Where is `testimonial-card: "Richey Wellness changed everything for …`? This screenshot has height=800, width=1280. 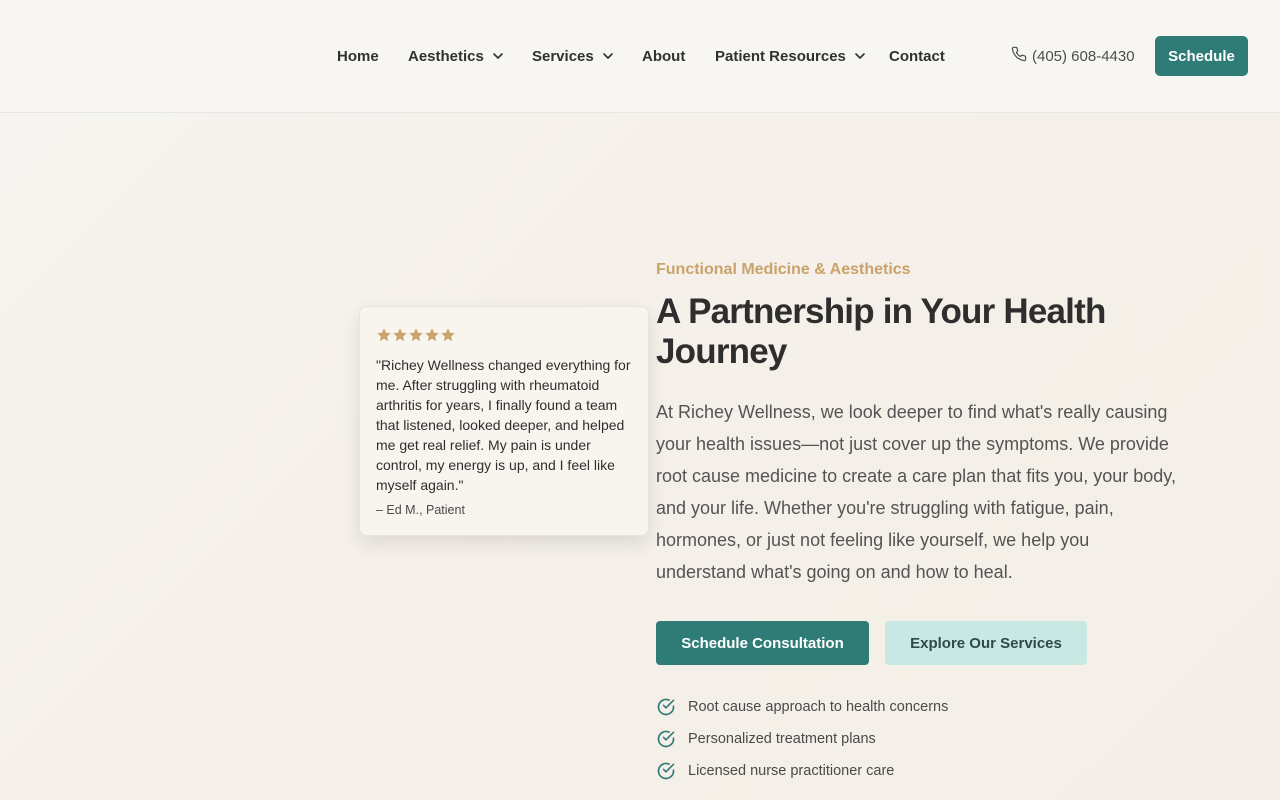 testimonial-card: "Richey Wellness changed everything for … is located at coordinates (504, 421).